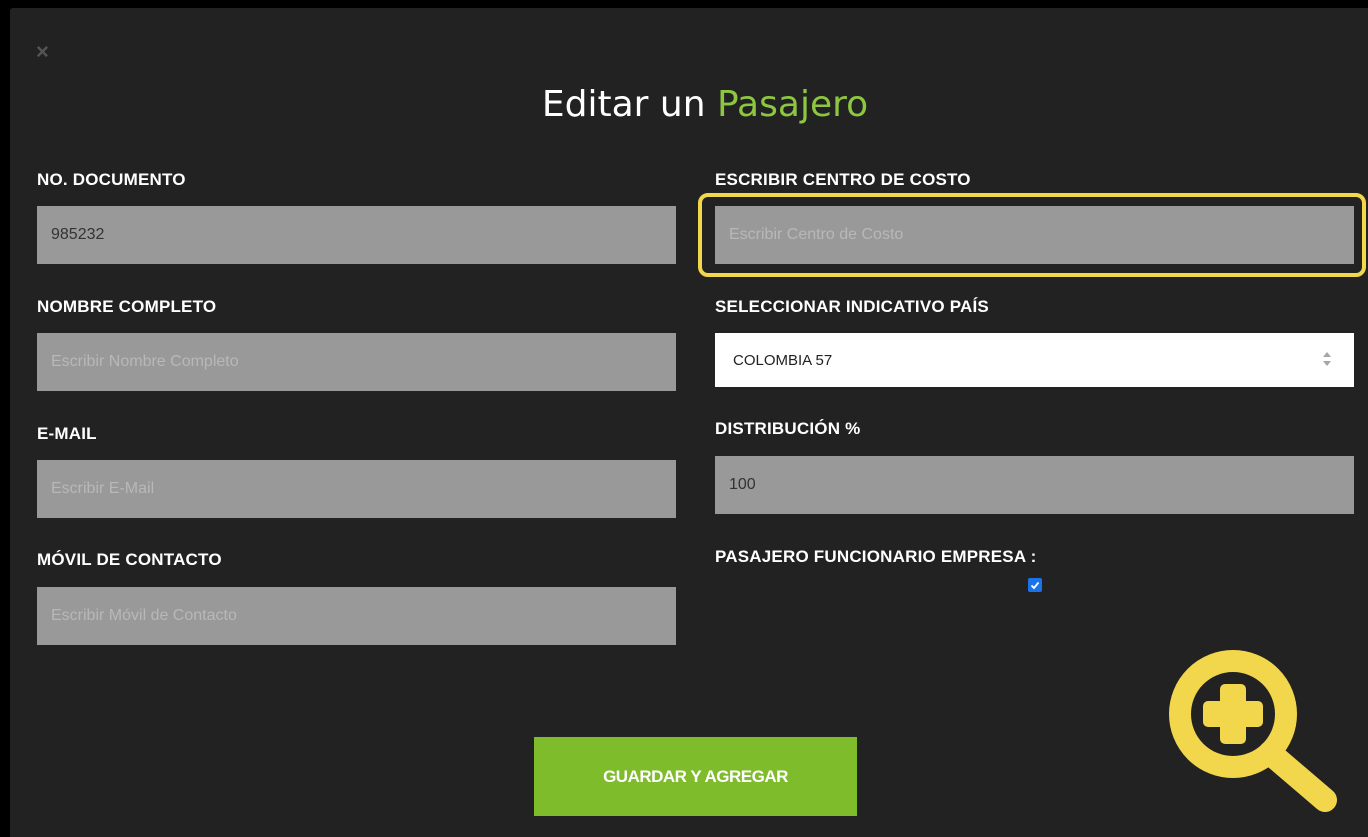  Describe the element at coordinates (1034, 485) in the screenshot. I see `distribution-input: 100` at that location.